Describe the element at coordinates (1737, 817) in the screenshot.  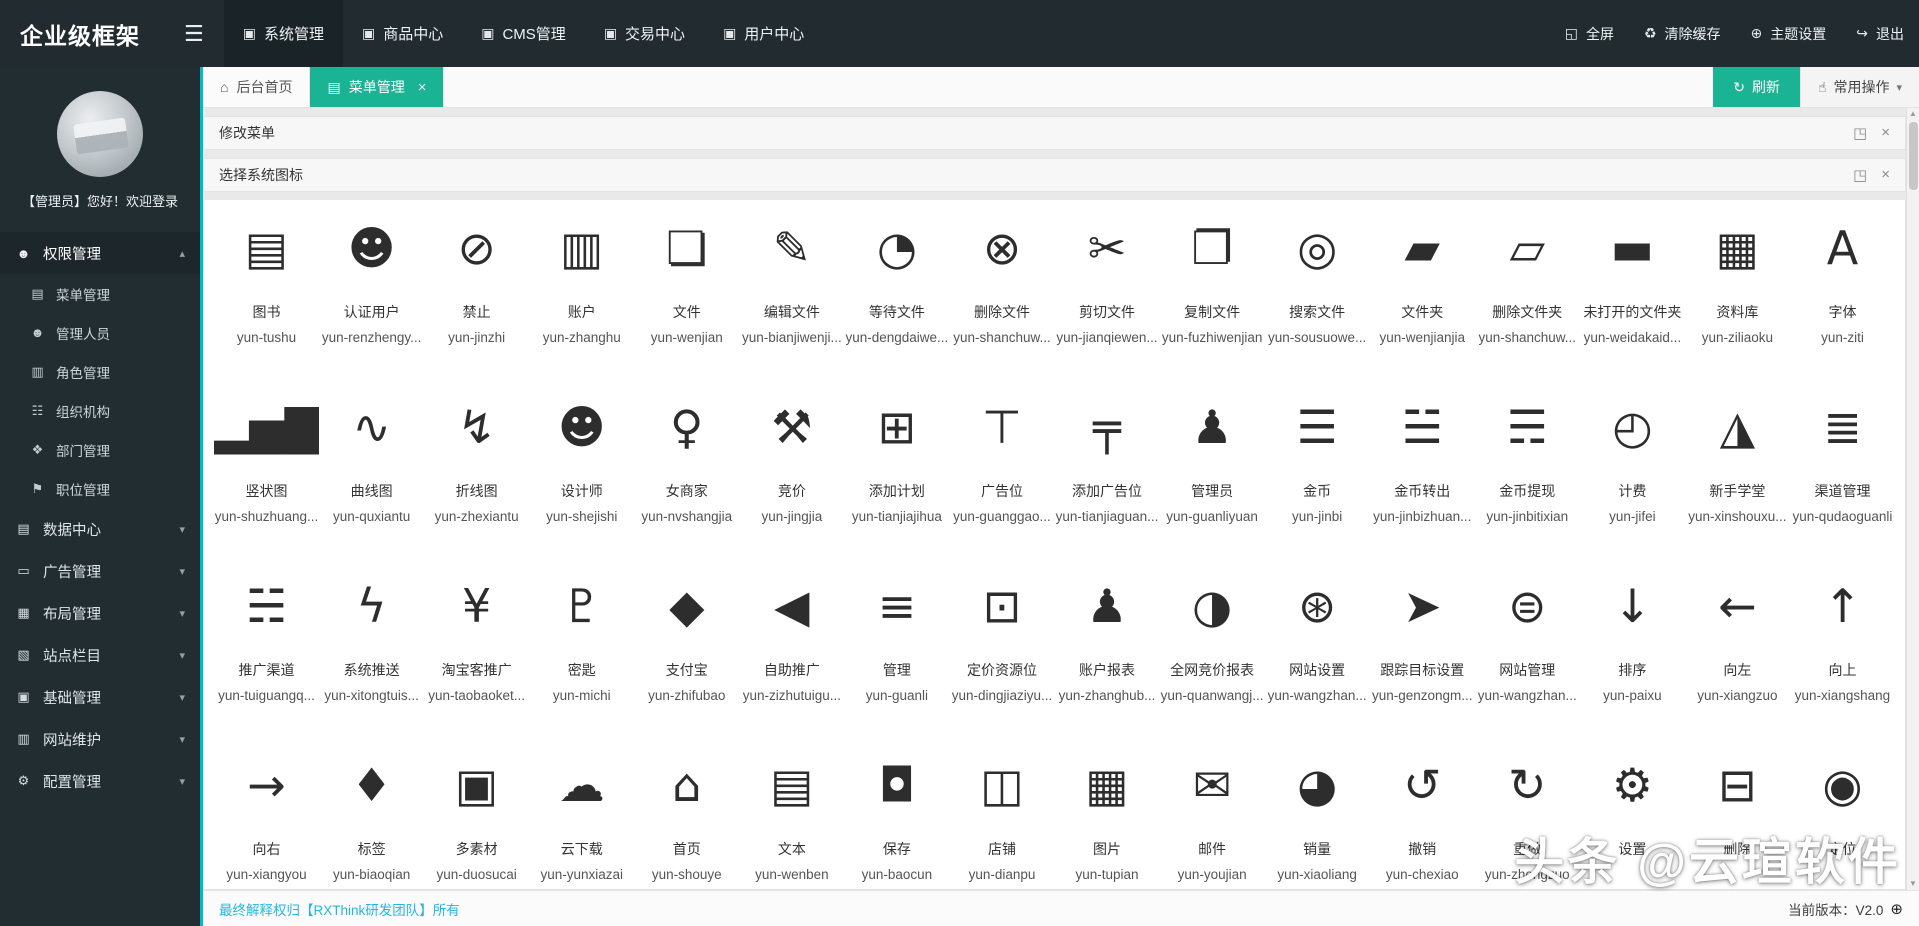
I see `icon-item-idx-62: ⊟ 删除` at that location.